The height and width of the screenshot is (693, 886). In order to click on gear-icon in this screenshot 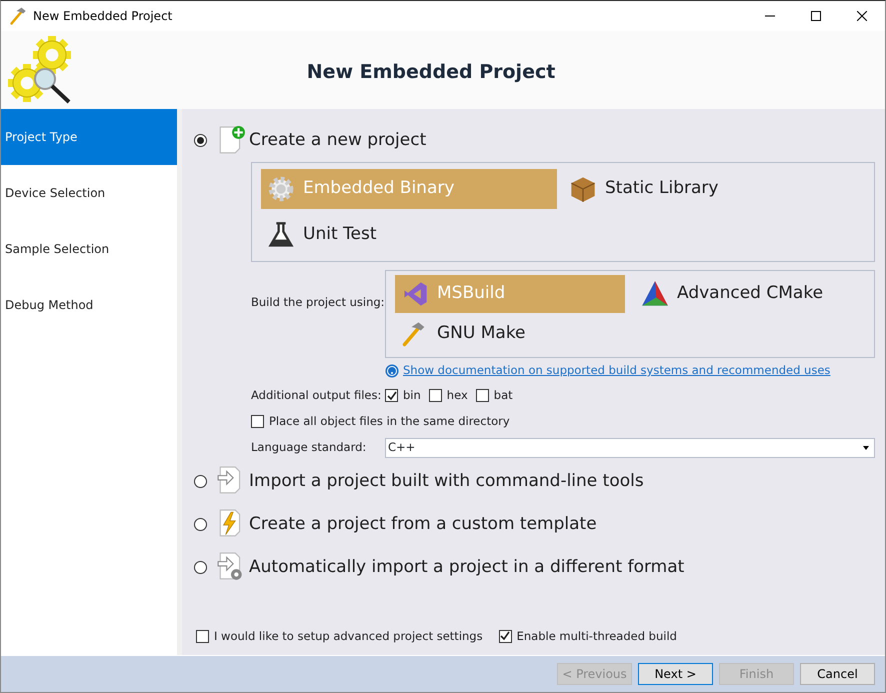, I will do `click(281, 189)`.